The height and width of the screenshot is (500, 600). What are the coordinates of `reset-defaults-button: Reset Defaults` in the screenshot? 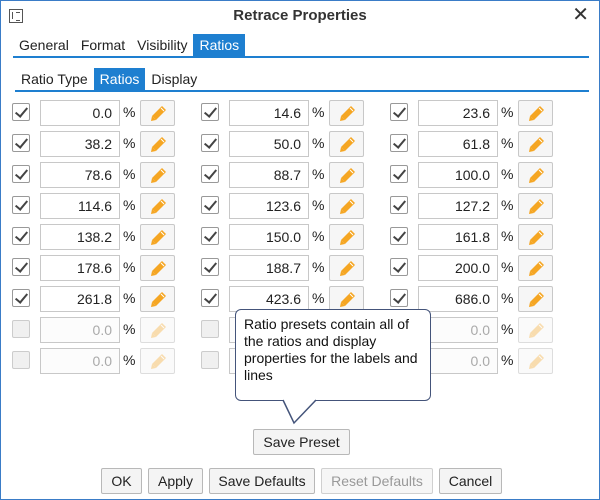 It's located at (377, 481).